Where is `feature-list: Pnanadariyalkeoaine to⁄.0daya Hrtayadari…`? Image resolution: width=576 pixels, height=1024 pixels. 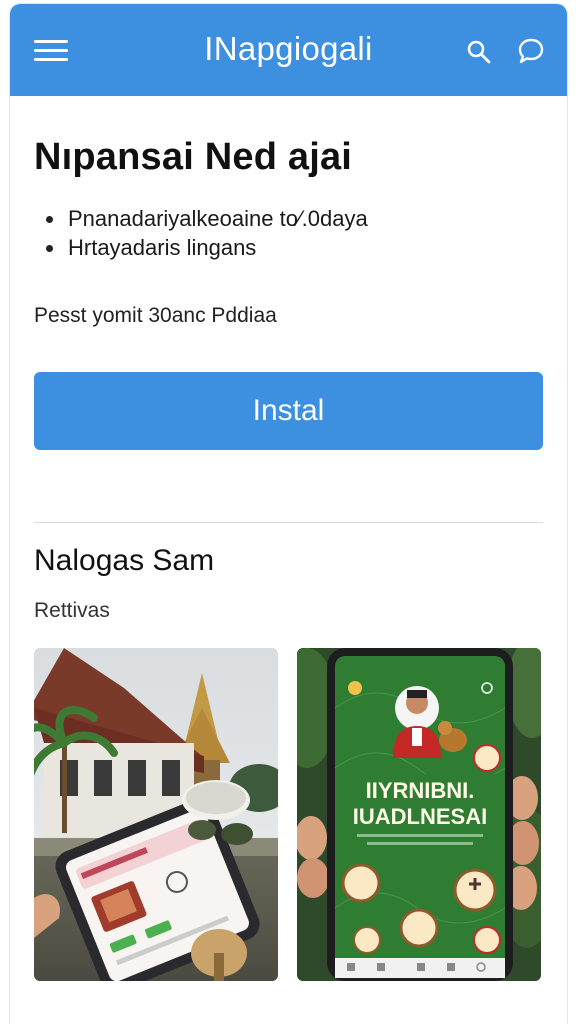 feature-list: Pnanadariyalkeoaine to⁄.0daya Hrtayadari… is located at coordinates (207, 233).